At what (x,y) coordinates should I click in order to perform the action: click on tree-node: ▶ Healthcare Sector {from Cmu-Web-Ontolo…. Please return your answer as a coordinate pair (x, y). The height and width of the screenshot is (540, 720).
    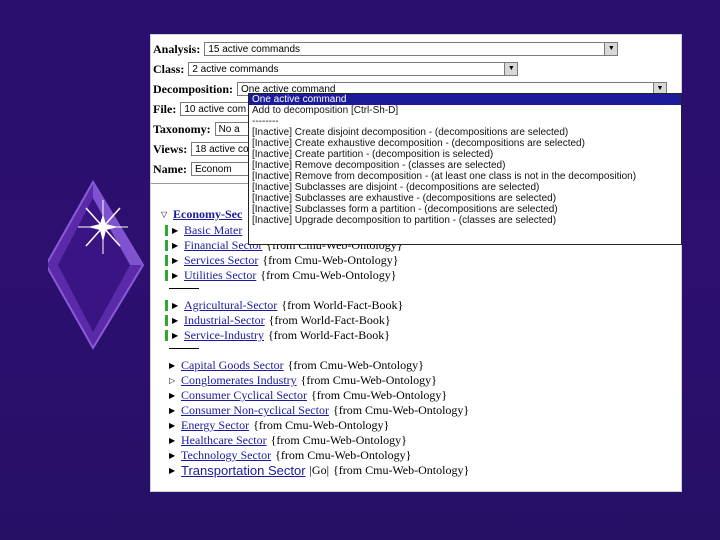
    Looking at the image, I should click on (288, 440).